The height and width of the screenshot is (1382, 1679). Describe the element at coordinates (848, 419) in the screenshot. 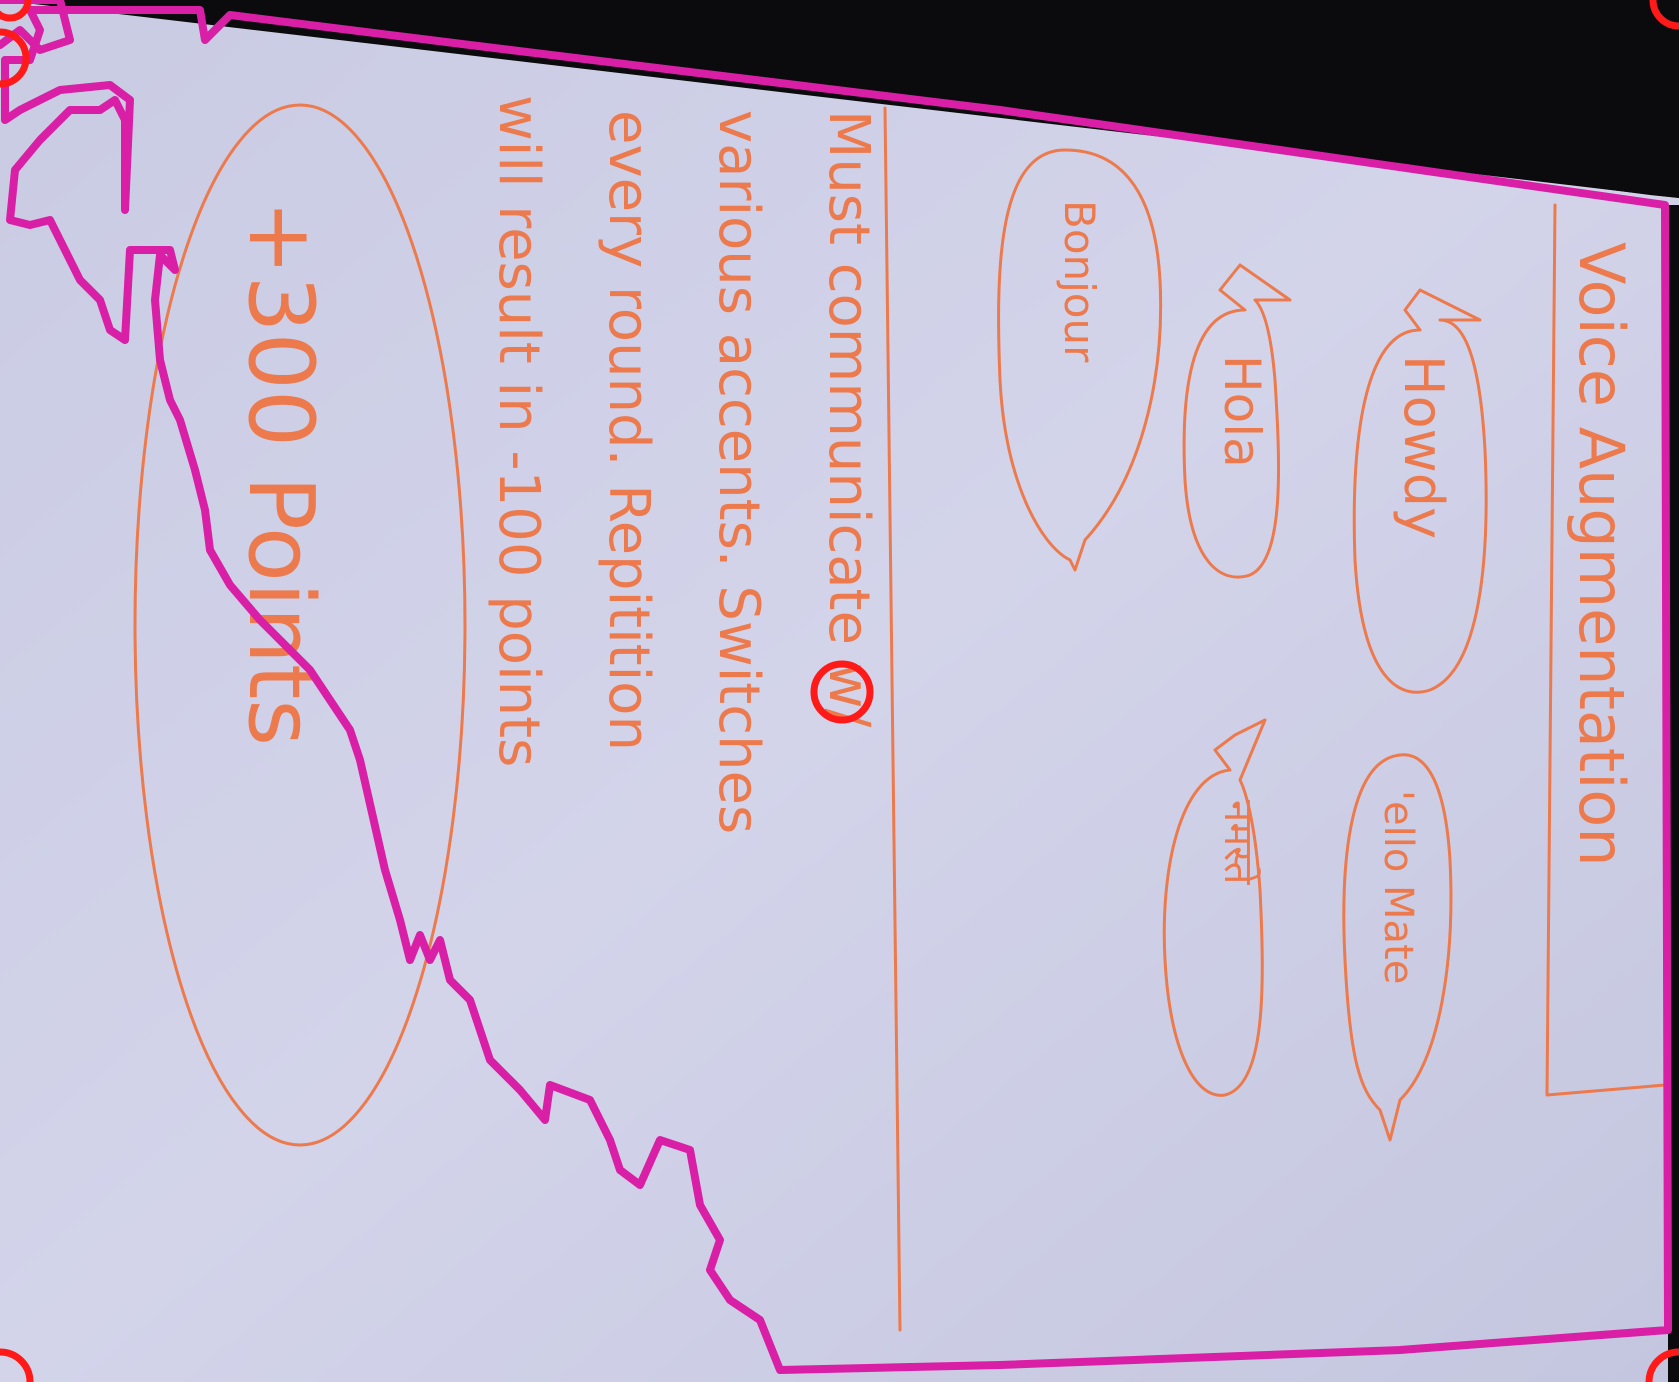

I see `instruction-line-1: Must communicate w/` at that location.